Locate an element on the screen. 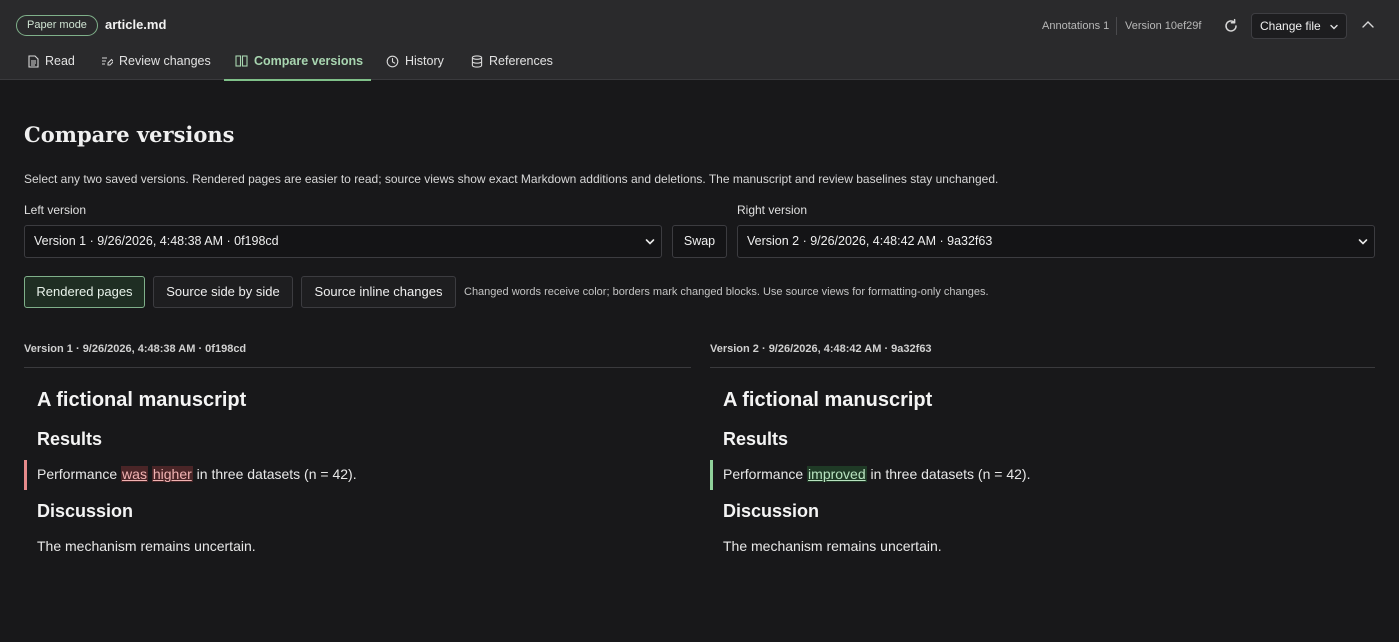 The width and height of the screenshot is (1399, 642). rendered-pages-button: Rendered pages is located at coordinates (84, 292).